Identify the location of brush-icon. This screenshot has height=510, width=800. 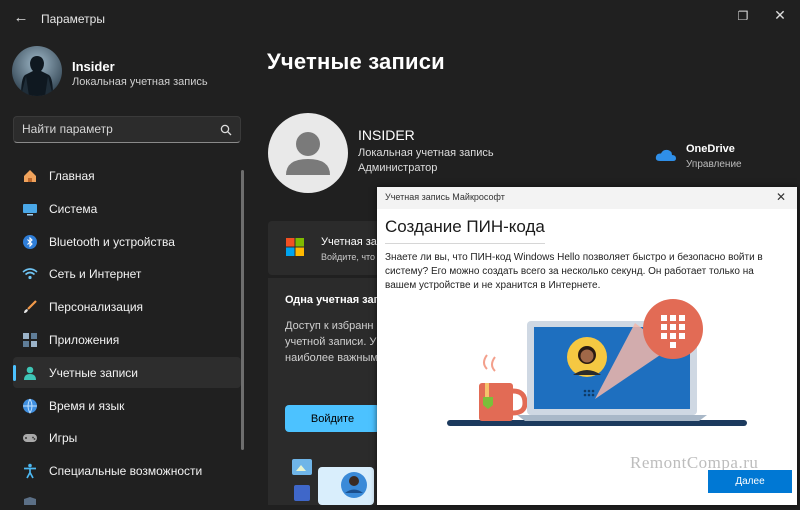
(30, 307).